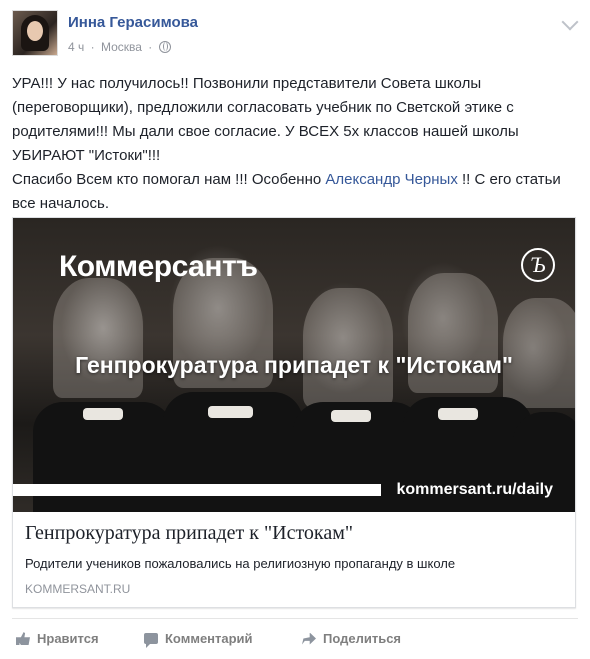 This screenshot has width=590, height=659. I want to click on image-bar, so click(197, 490).